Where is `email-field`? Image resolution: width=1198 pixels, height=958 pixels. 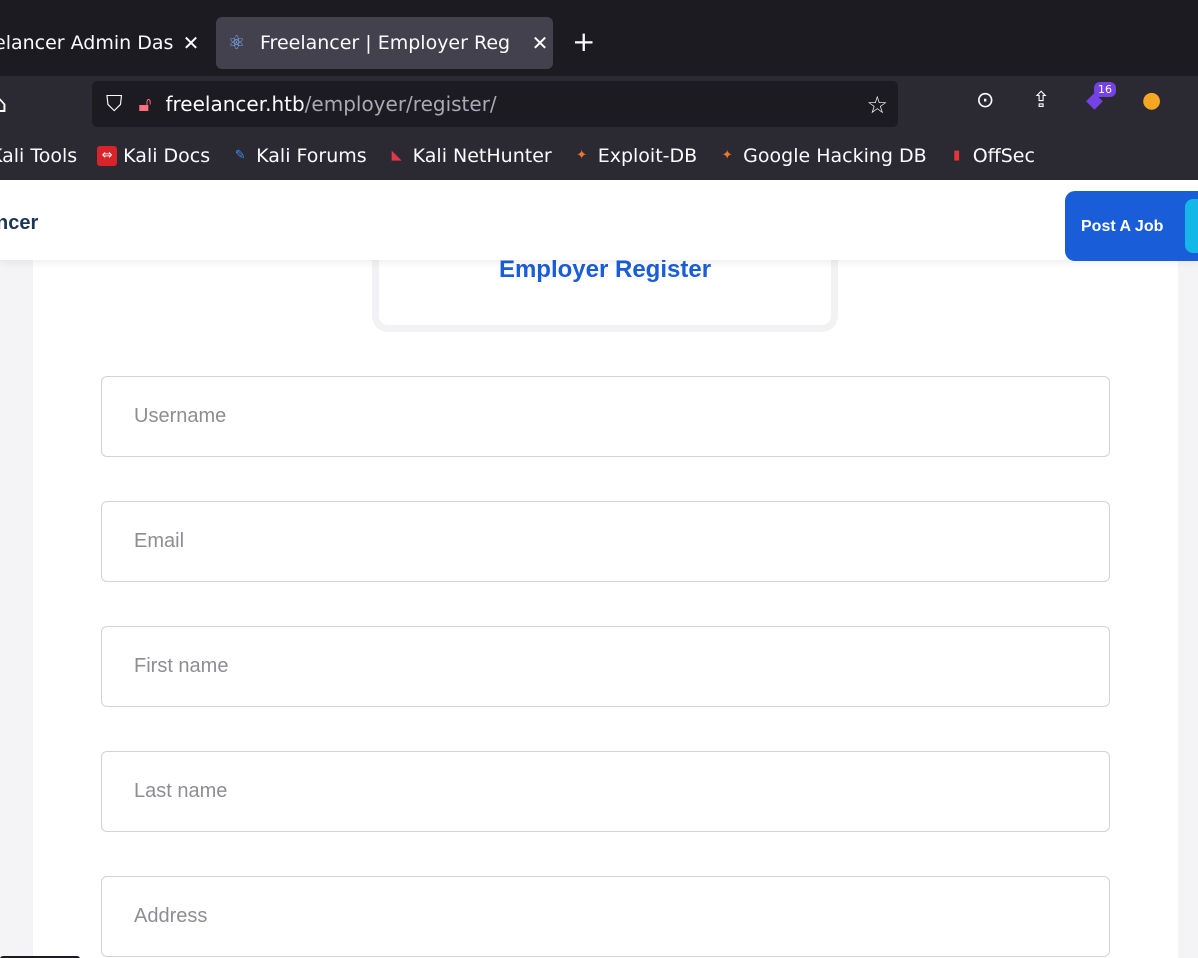
email-field is located at coordinates (605, 541).